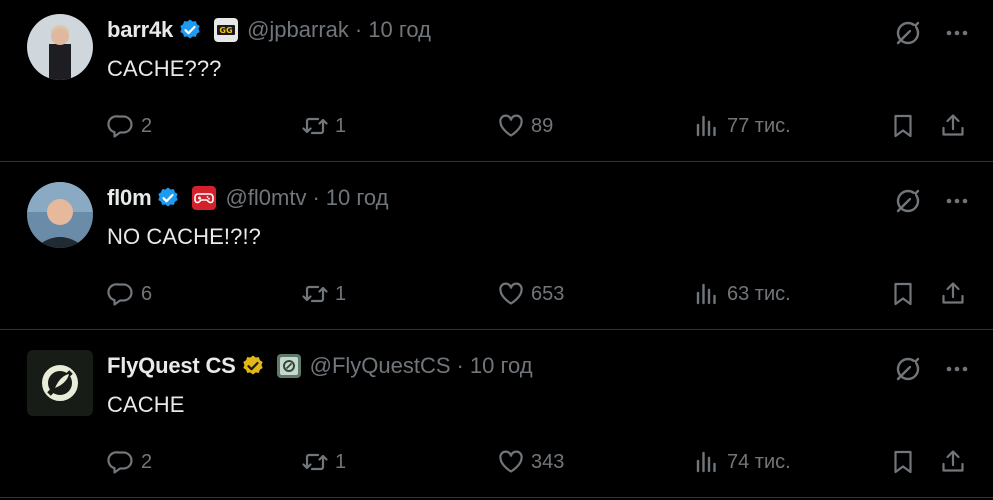 The height and width of the screenshot is (500, 993). Describe the element at coordinates (204, 198) in the screenshot. I see `gamepad-icon` at that location.